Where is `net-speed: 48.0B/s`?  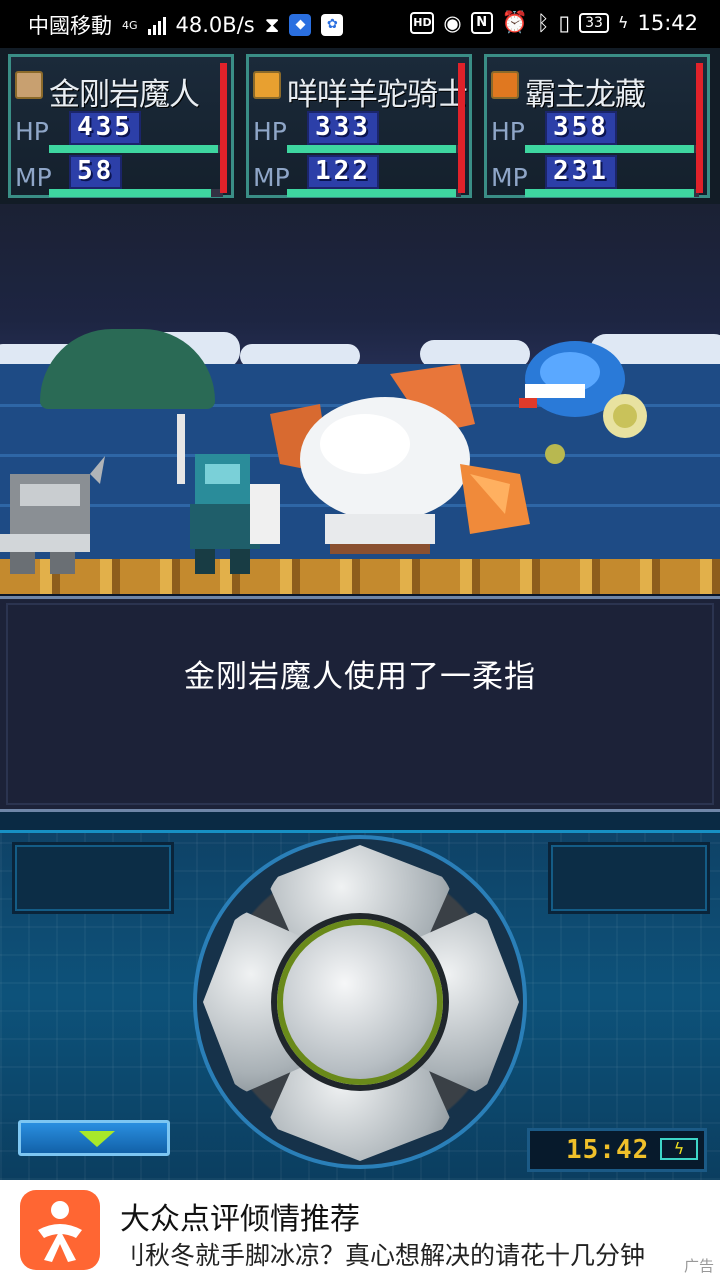 net-speed: 48.0B/s is located at coordinates (215, 25).